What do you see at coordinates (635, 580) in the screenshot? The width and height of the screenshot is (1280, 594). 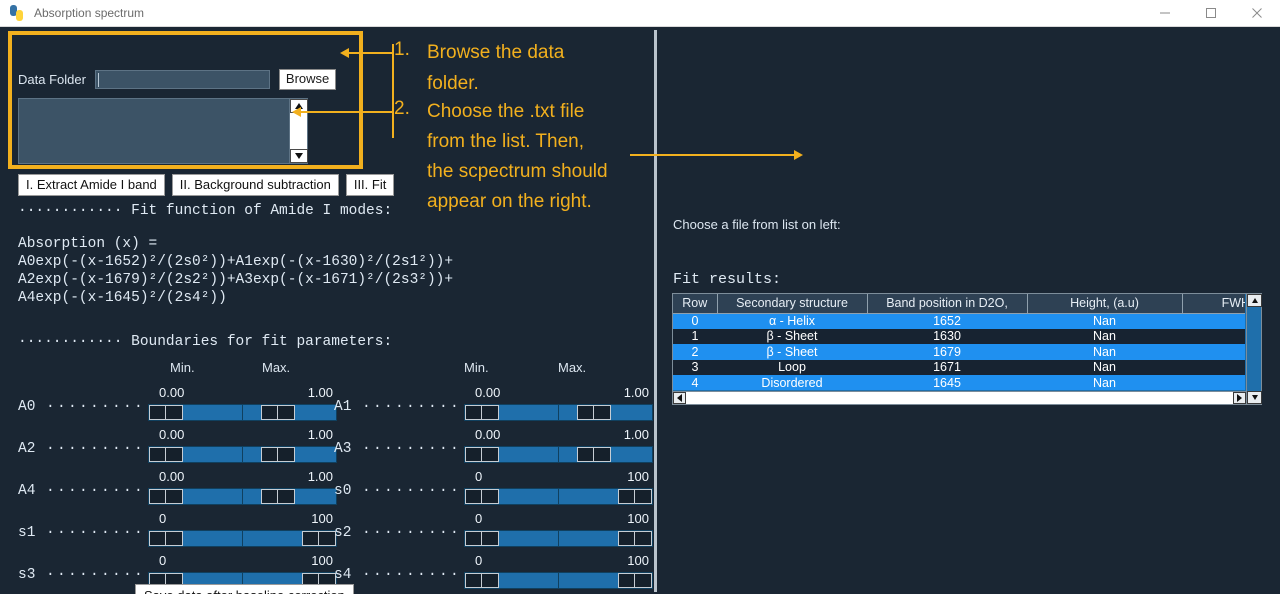 I see `slider-handle-max-s4` at bounding box center [635, 580].